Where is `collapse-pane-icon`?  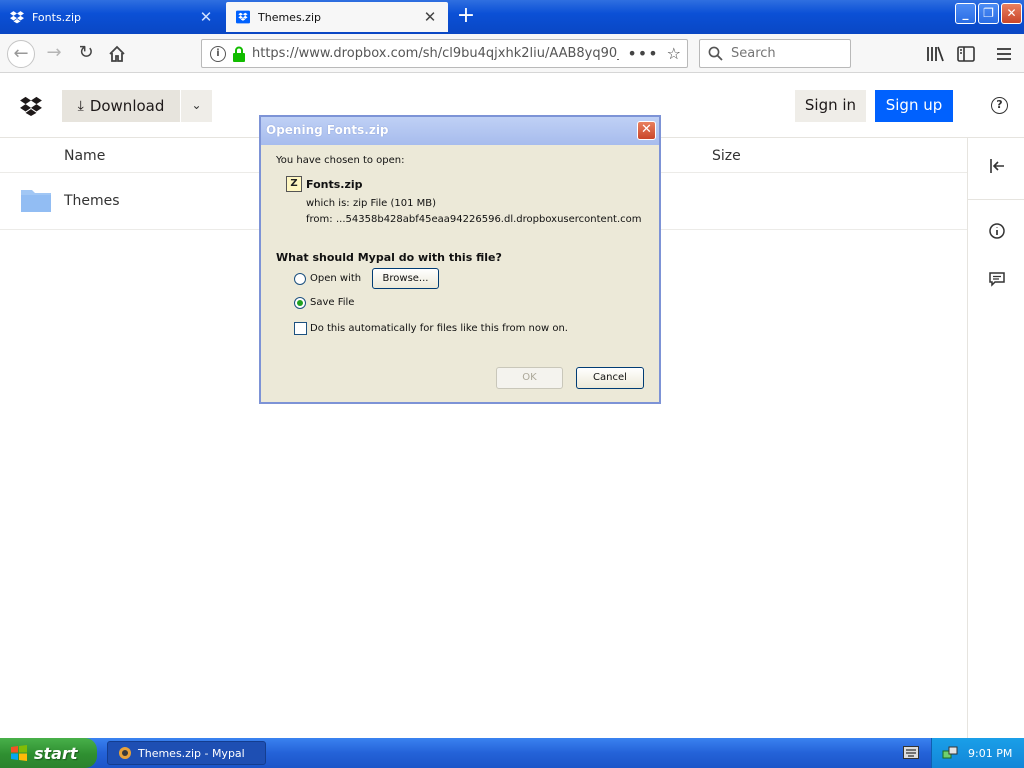
collapse-pane-icon is located at coordinates (997, 166).